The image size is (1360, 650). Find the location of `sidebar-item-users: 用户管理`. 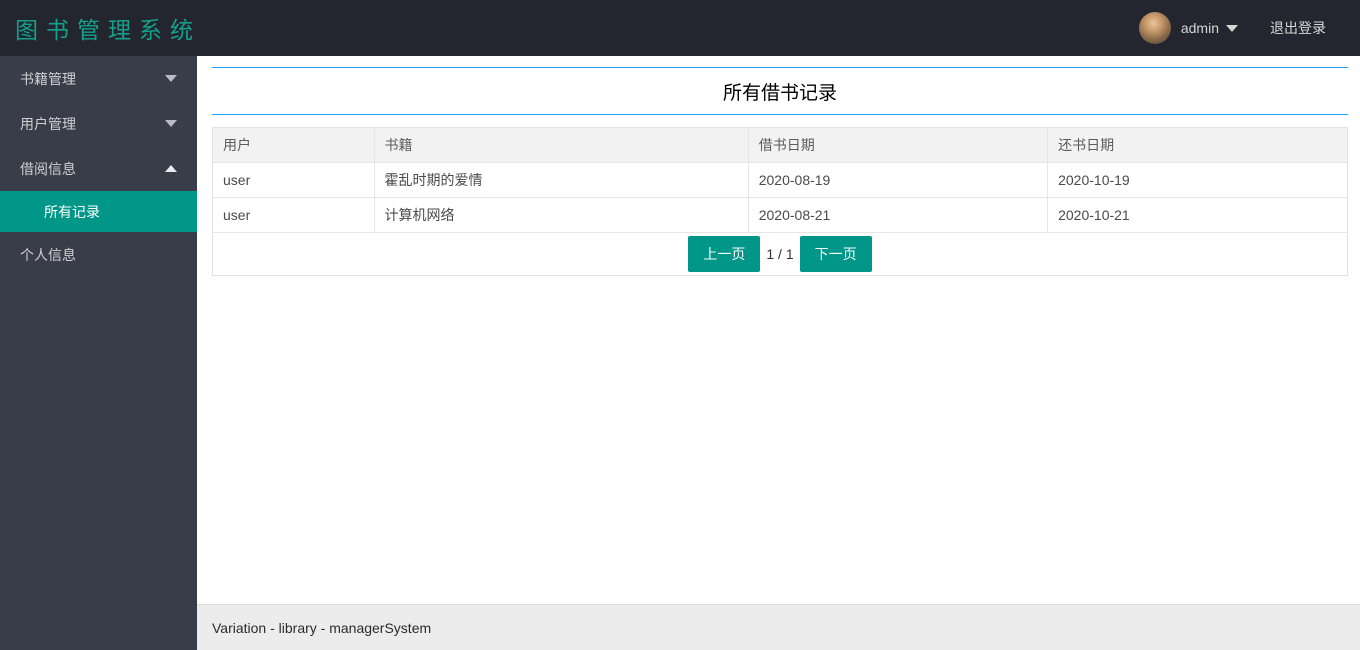

sidebar-item-users: 用户管理 is located at coordinates (98, 123).